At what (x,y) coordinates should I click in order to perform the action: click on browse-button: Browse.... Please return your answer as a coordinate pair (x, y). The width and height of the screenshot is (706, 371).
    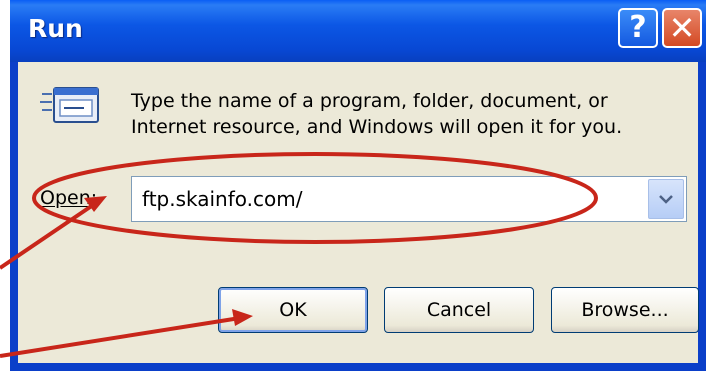
    Looking at the image, I should click on (625, 310).